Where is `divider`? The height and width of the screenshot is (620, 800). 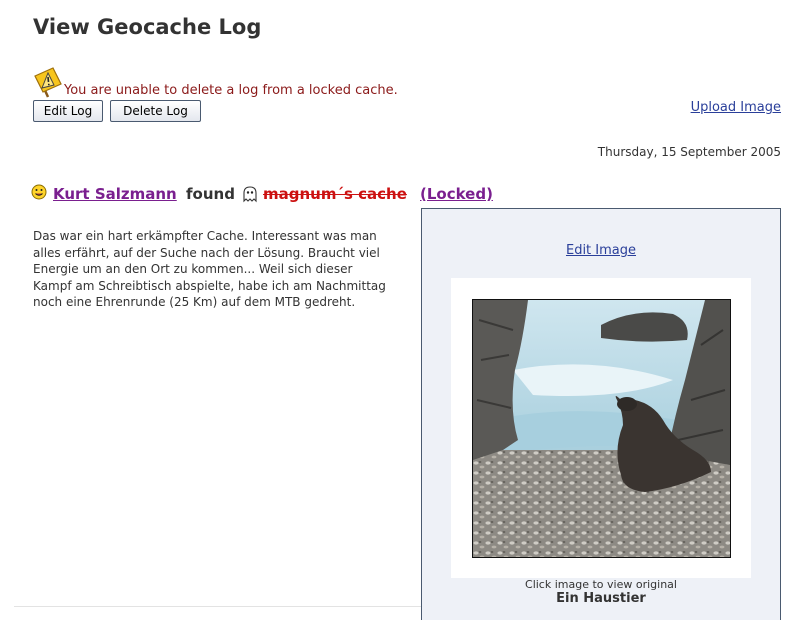 divider is located at coordinates (217, 606).